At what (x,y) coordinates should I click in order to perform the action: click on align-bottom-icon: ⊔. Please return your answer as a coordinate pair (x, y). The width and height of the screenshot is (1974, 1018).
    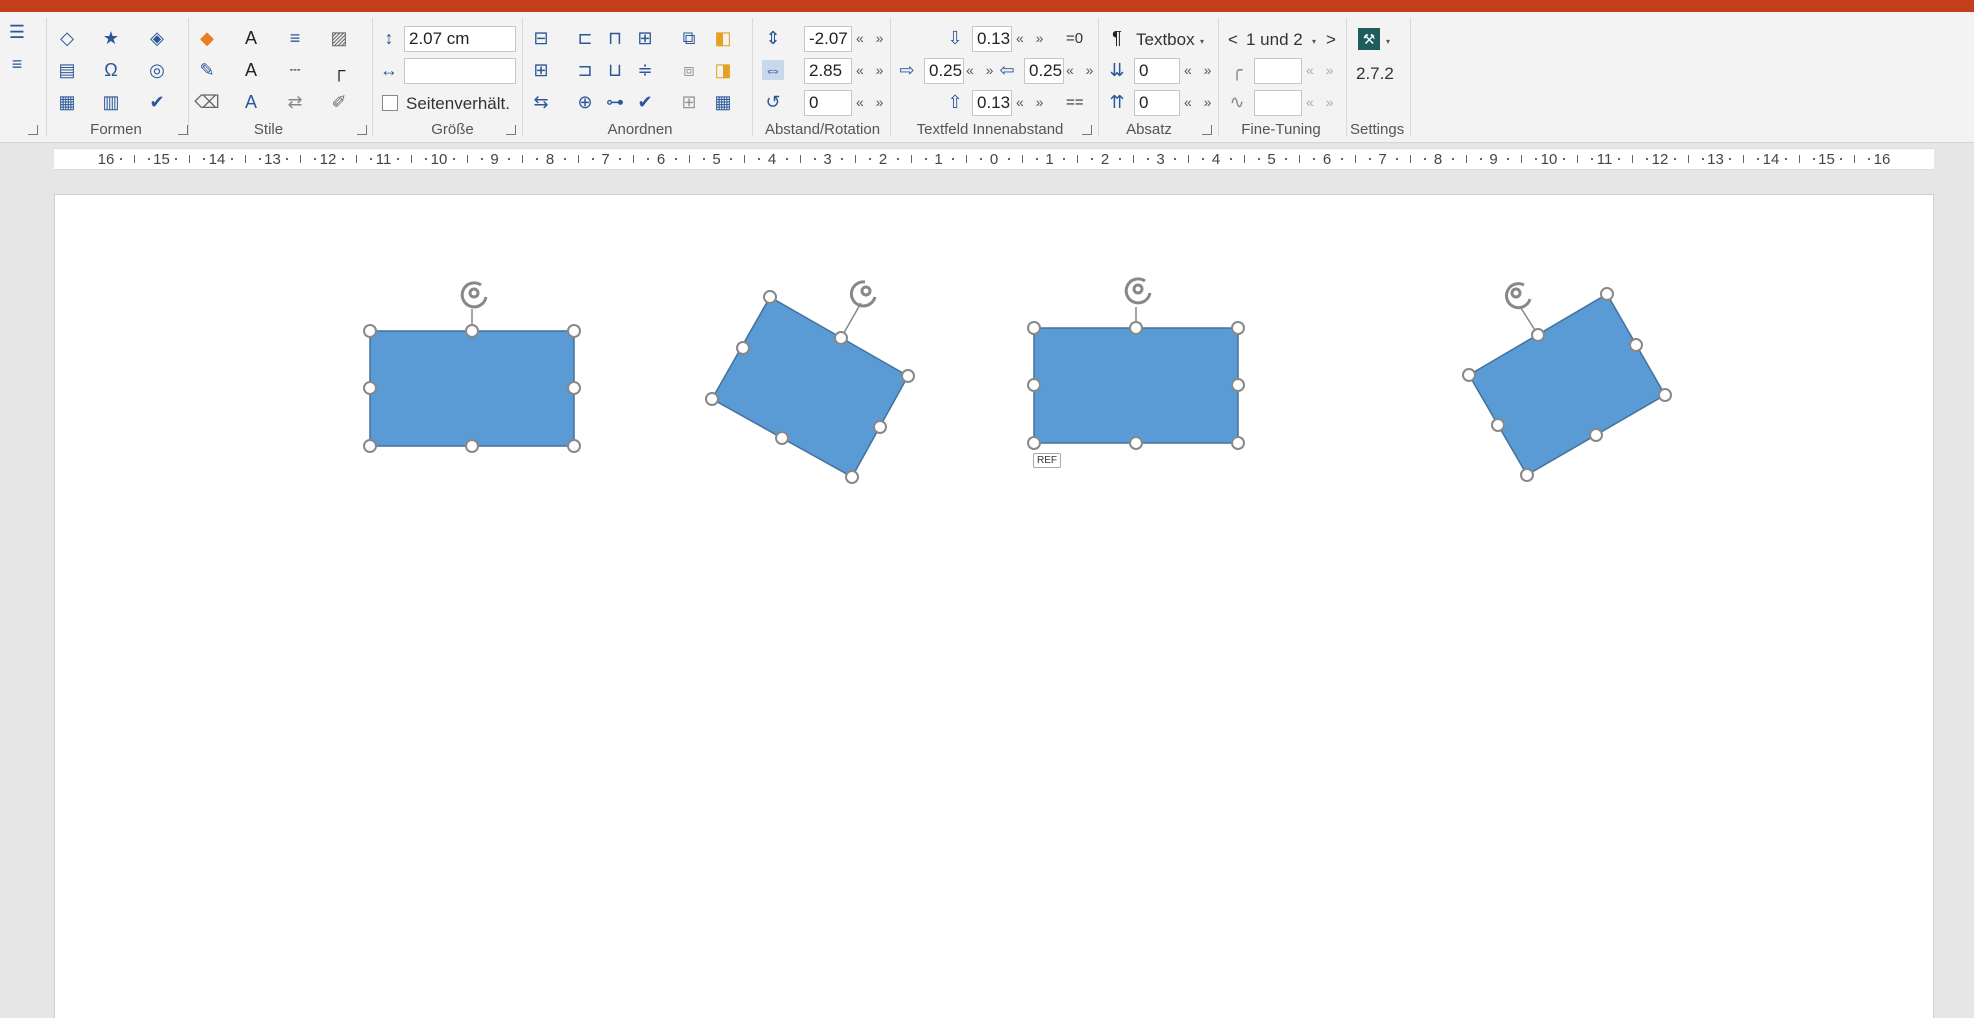
    Looking at the image, I should click on (615, 70).